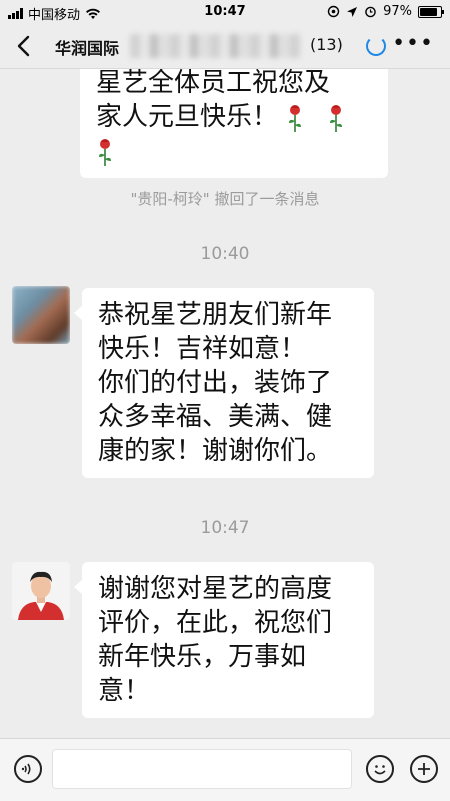 Image resolution: width=450 pixels, height=801 pixels. Describe the element at coordinates (215, 383) in the screenshot. I see `message-line: 你们的付出，装饰了` at that location.